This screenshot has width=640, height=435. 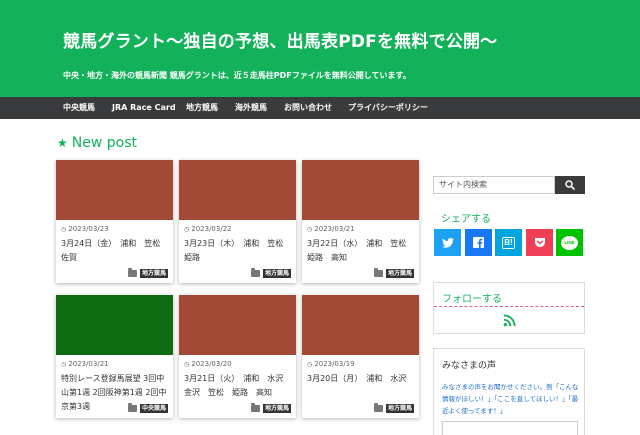 I want to click on new-post-label: New post, so click(x=104, y=143).